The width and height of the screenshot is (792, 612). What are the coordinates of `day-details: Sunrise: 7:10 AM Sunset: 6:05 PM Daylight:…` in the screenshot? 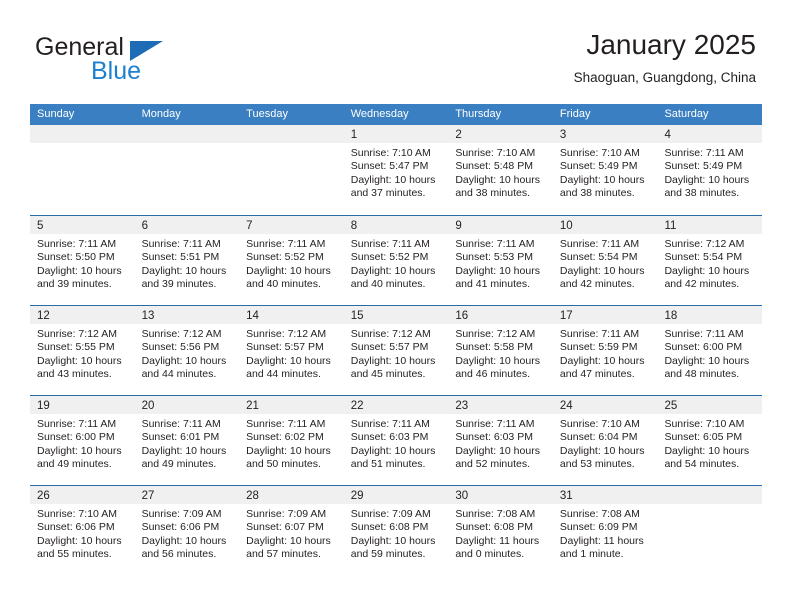 It's located at (709, 442).